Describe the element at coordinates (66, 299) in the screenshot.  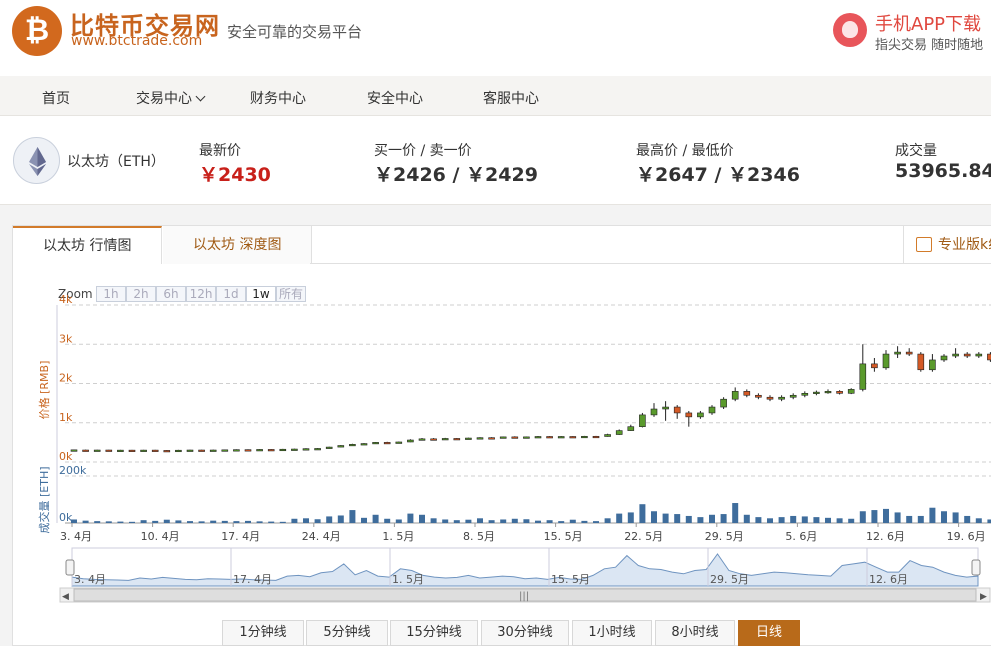
I see `price-tick-label: 4k` at that location.